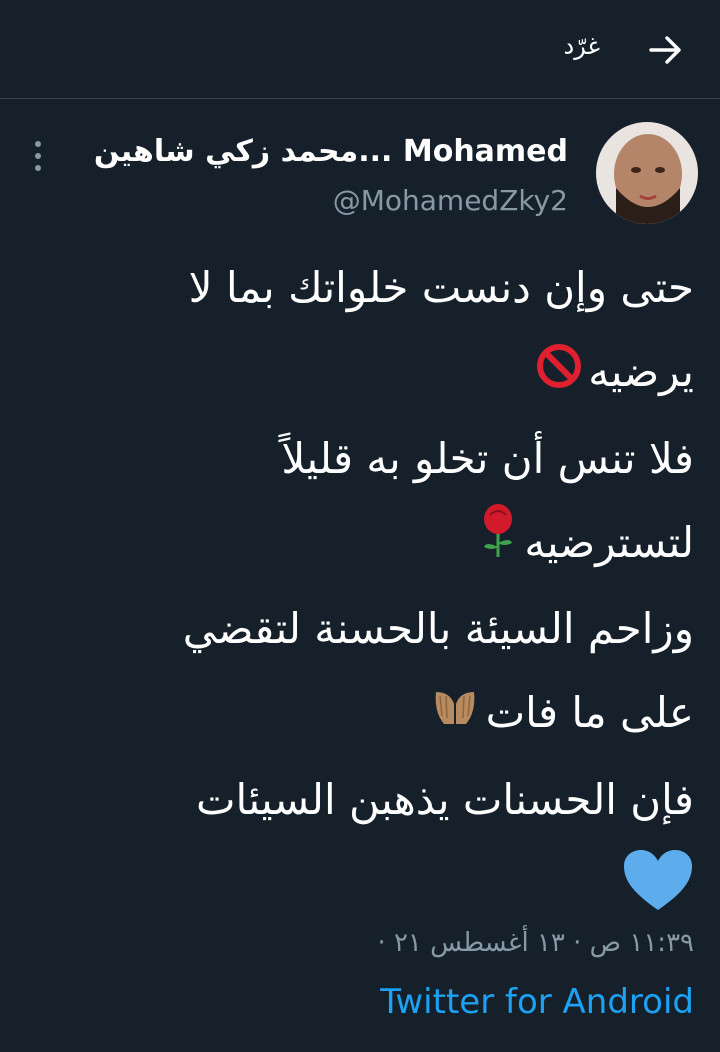 The width and height of the screenshot is (720, 1052). Describe the element at coordinates (359, 714) in the screenshot. I see `tweet-line: على ما فات` at that location.